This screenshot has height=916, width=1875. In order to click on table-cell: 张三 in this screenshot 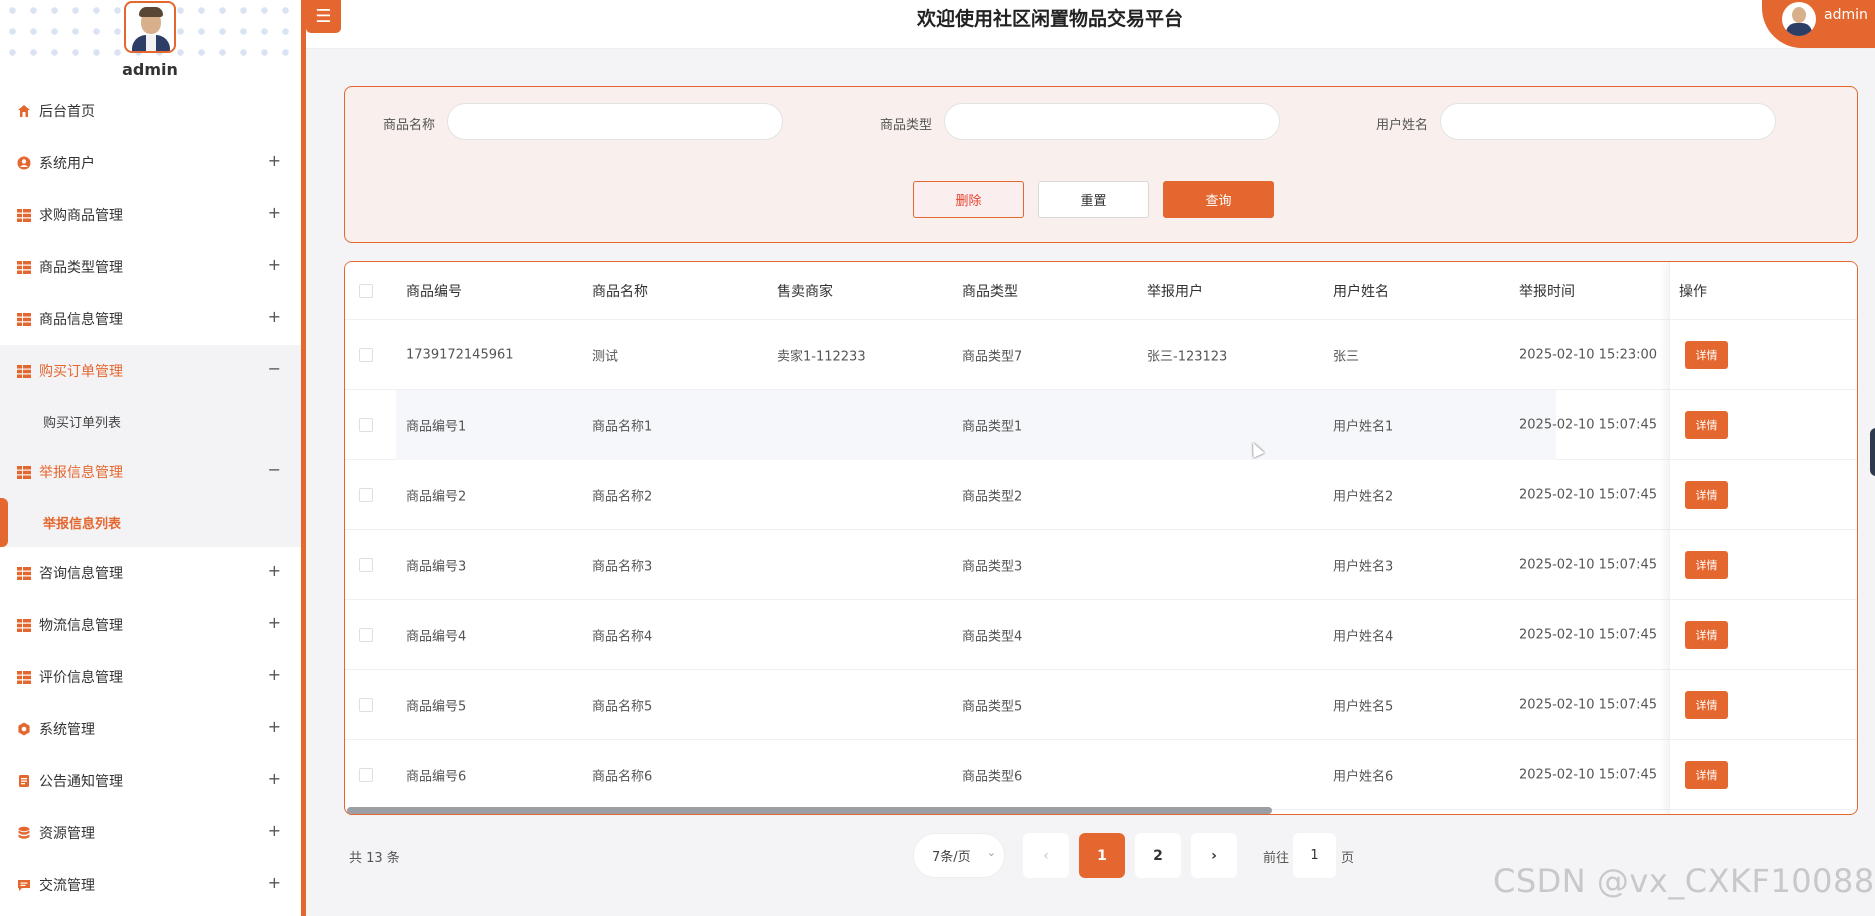, I will do `click(1346, 356)`.